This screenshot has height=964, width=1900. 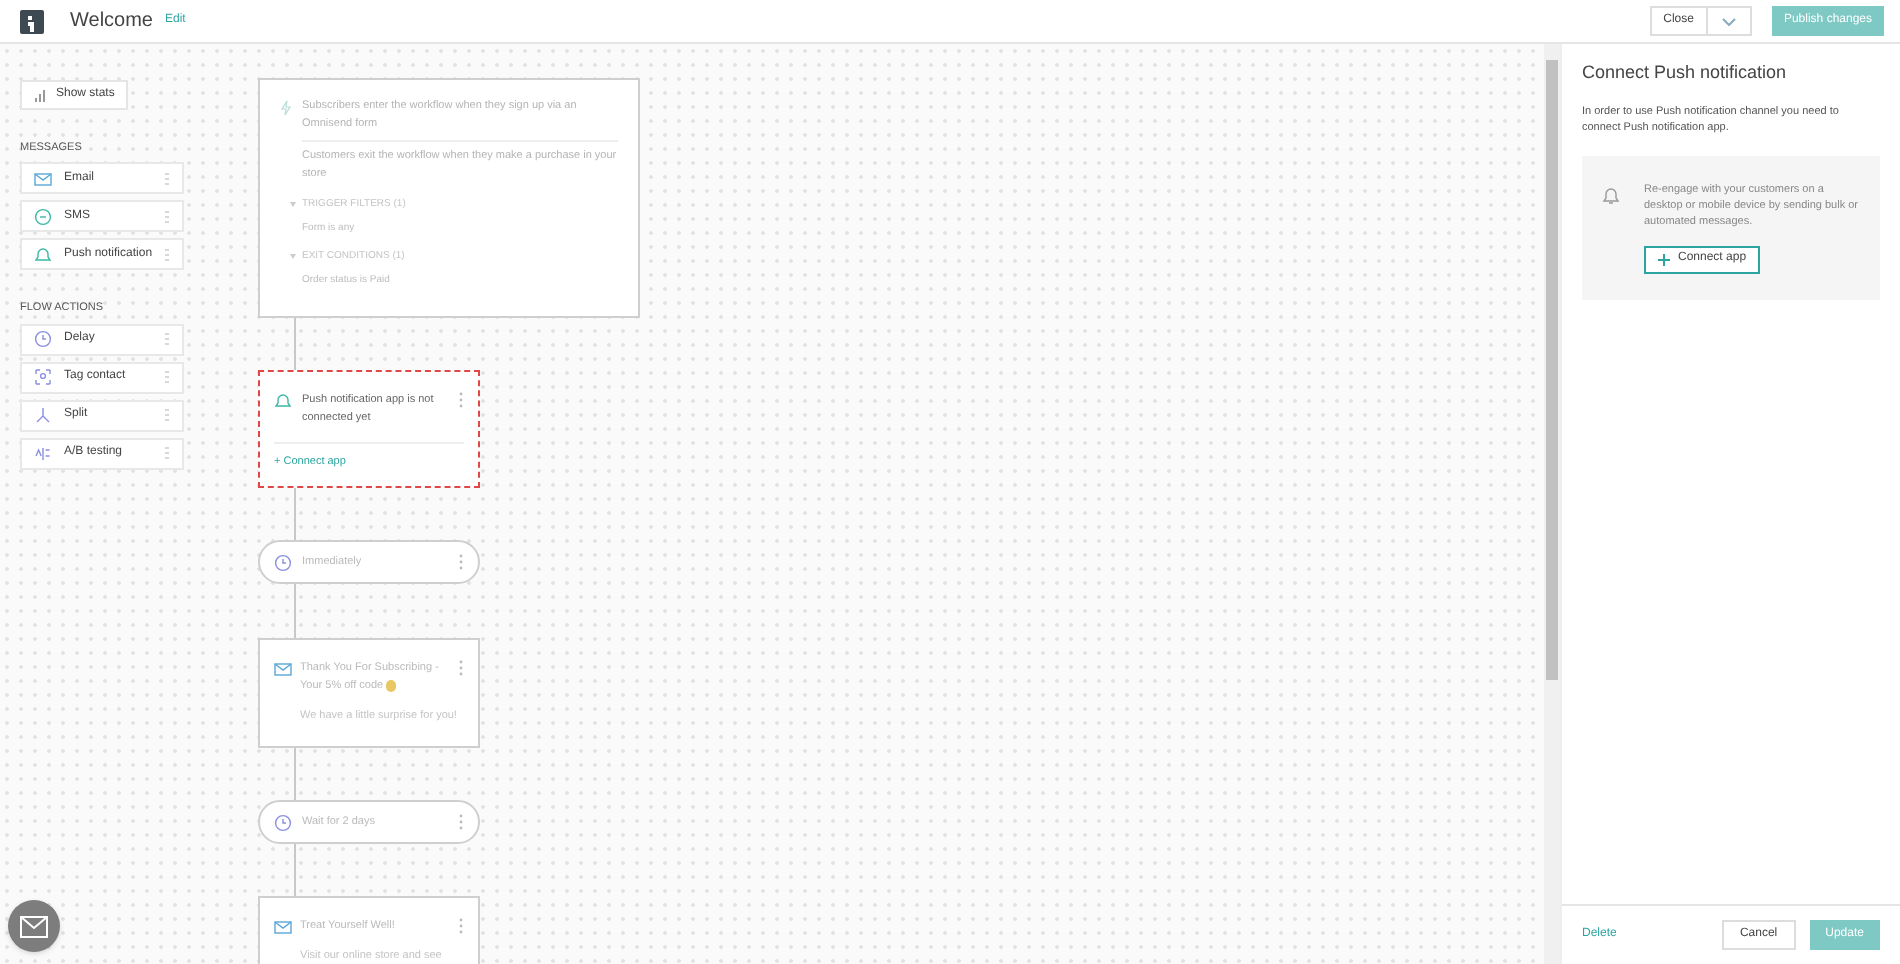 I want to click on emoji-icon, so click(x=390, y=685).